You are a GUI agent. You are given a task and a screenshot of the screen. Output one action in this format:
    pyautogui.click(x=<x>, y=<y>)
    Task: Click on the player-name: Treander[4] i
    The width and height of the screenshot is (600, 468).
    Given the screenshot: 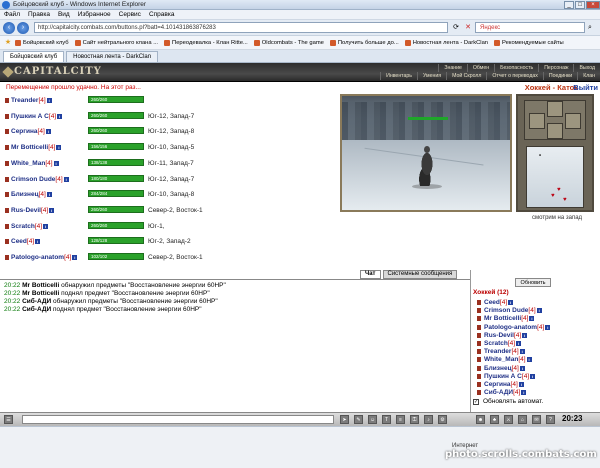 What is the action you would take?
    pyautogui.click(x=28, y=100)
    